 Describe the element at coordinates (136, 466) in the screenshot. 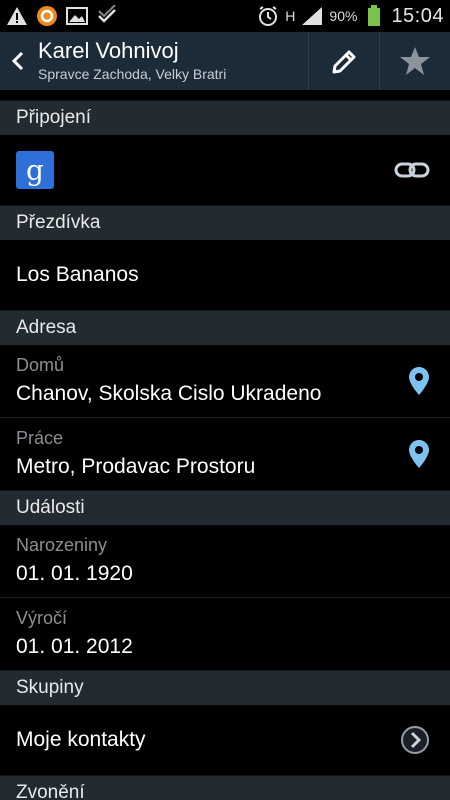

I see `address-work-value: Metro, Prodavac Prostoru` at that location.